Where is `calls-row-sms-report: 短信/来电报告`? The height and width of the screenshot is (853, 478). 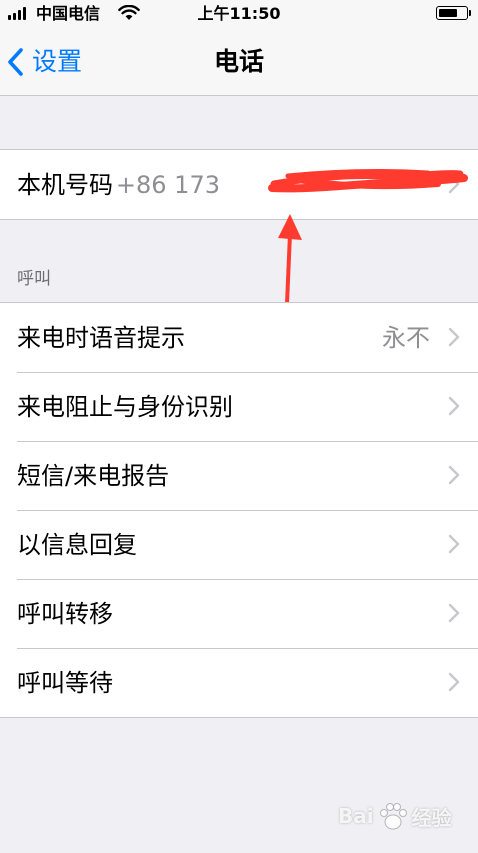 calls-row-sms-report: 短信/来电报告 is located at coordinates (239, 475).